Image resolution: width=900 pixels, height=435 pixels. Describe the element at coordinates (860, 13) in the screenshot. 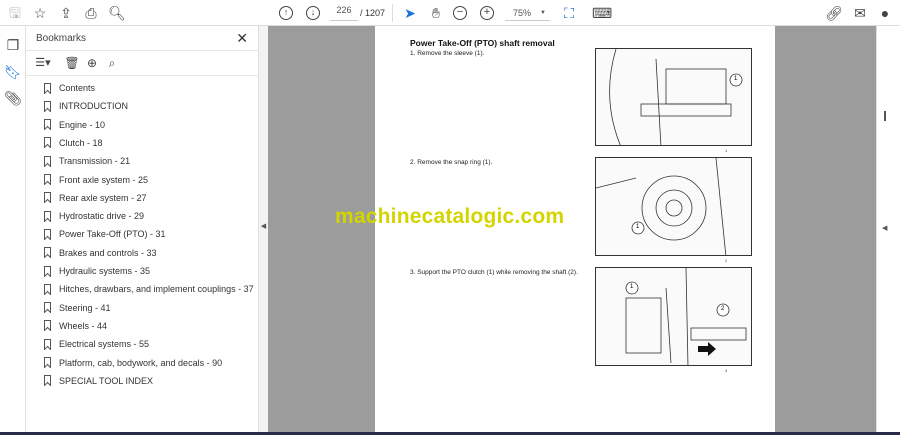

I see `email-icon: ✉` at that location.